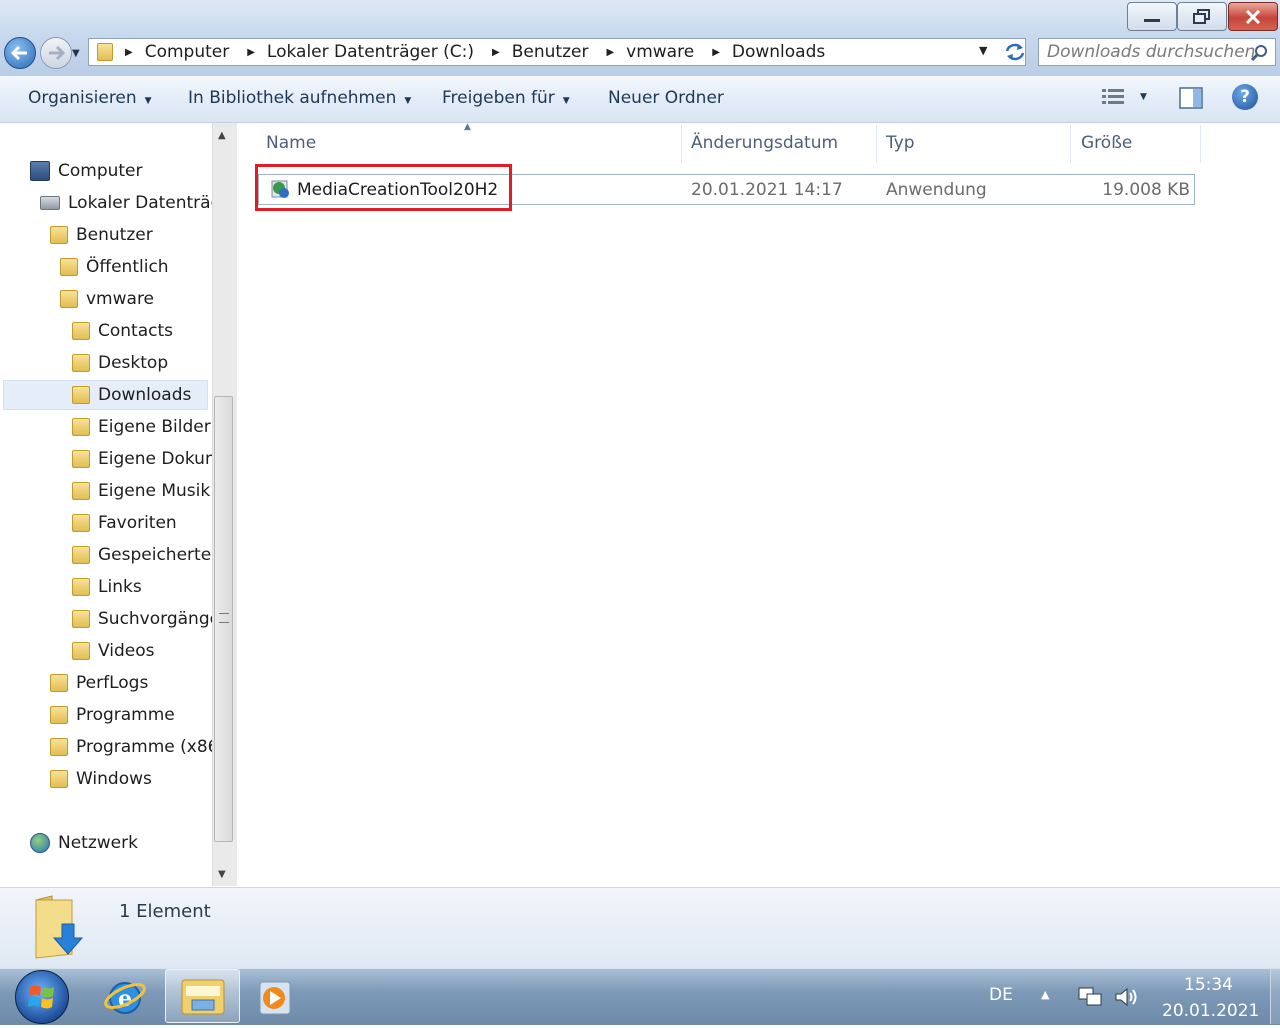  Describe the element at coordinates (666, 98) in the screenshot. I see `new-folder-button: Neuer Ordner` at that location.